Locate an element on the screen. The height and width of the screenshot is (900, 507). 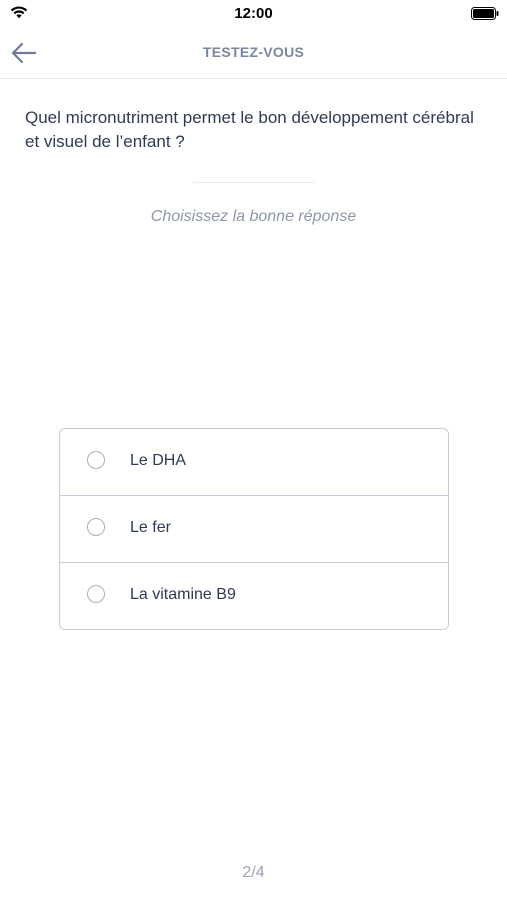
nav-bar: TESTEZ-VOUS is located at coordinates (253, 53).